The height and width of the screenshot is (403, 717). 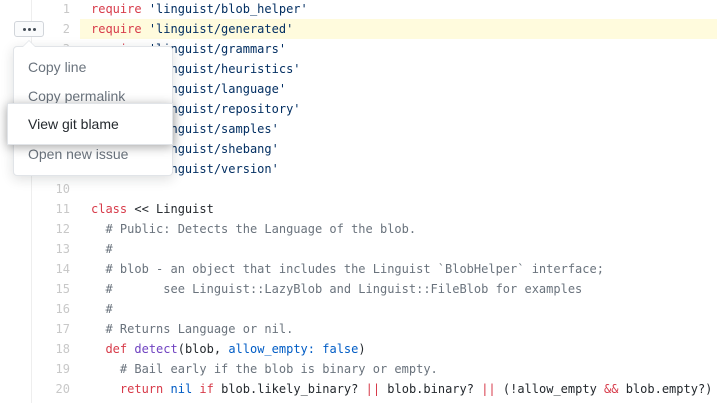 What do you see at coordinates (665, 389) in the screenshot?
I see `code-token: blob.empty?)` at bounding box center [665, 389].